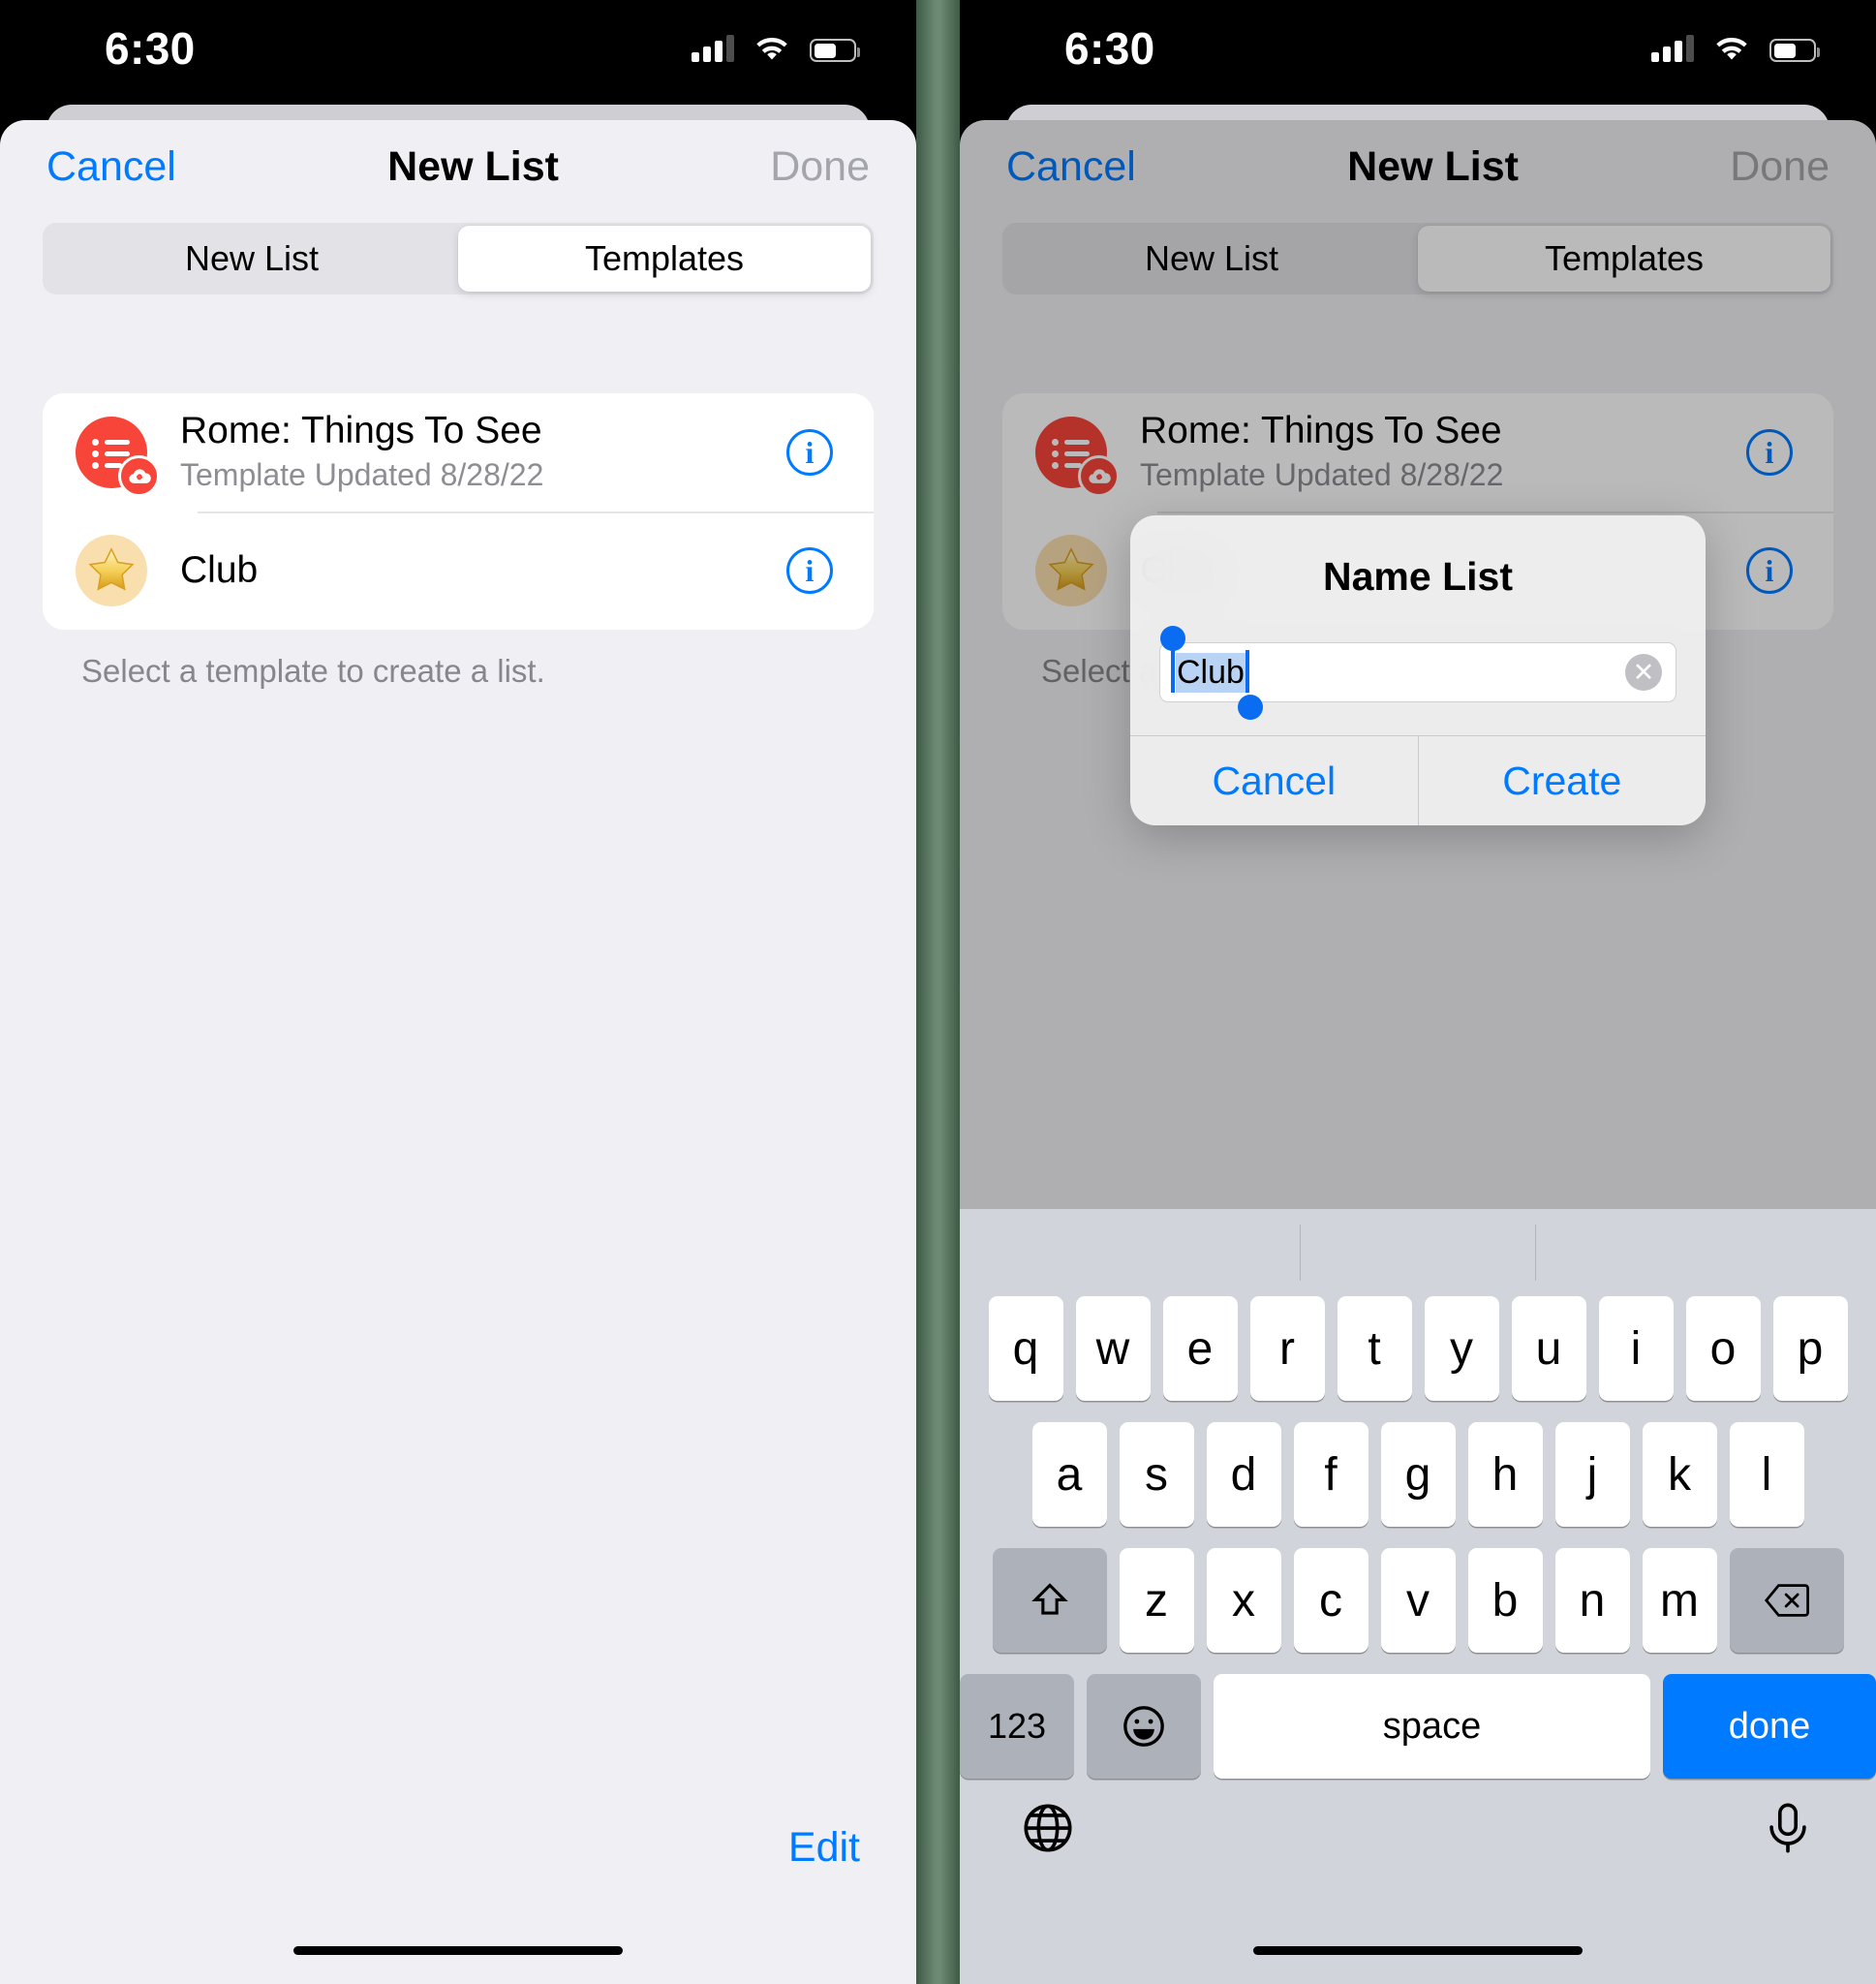  I want to click on key-k: k, so click(1680, 1474).